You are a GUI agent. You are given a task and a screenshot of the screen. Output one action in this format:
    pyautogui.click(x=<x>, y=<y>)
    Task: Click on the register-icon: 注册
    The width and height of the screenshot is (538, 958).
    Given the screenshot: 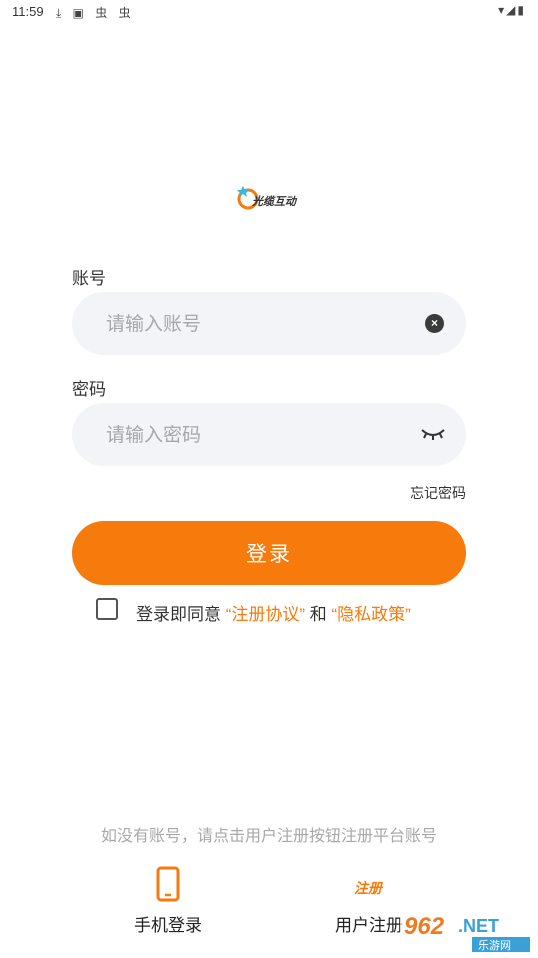 What is the action you would take?
    pyautogui.click(x=368, y=888)
    